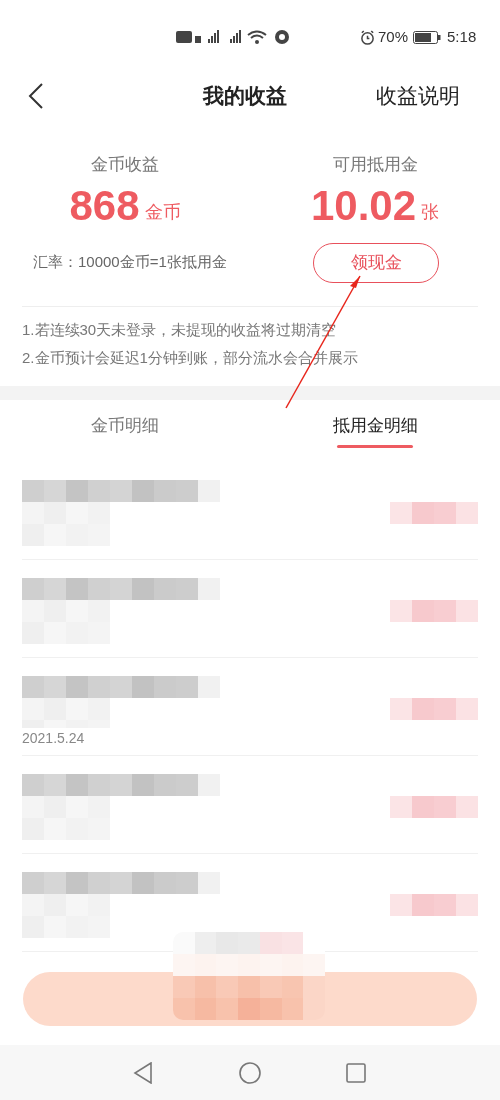 Image resolution: width=500 pixels, height=1100 pixels. What do you see at coordinates (418, 96) in the screenshot?
I see `earnings-info-link: 收益说明` at bounding box center [418, 96].